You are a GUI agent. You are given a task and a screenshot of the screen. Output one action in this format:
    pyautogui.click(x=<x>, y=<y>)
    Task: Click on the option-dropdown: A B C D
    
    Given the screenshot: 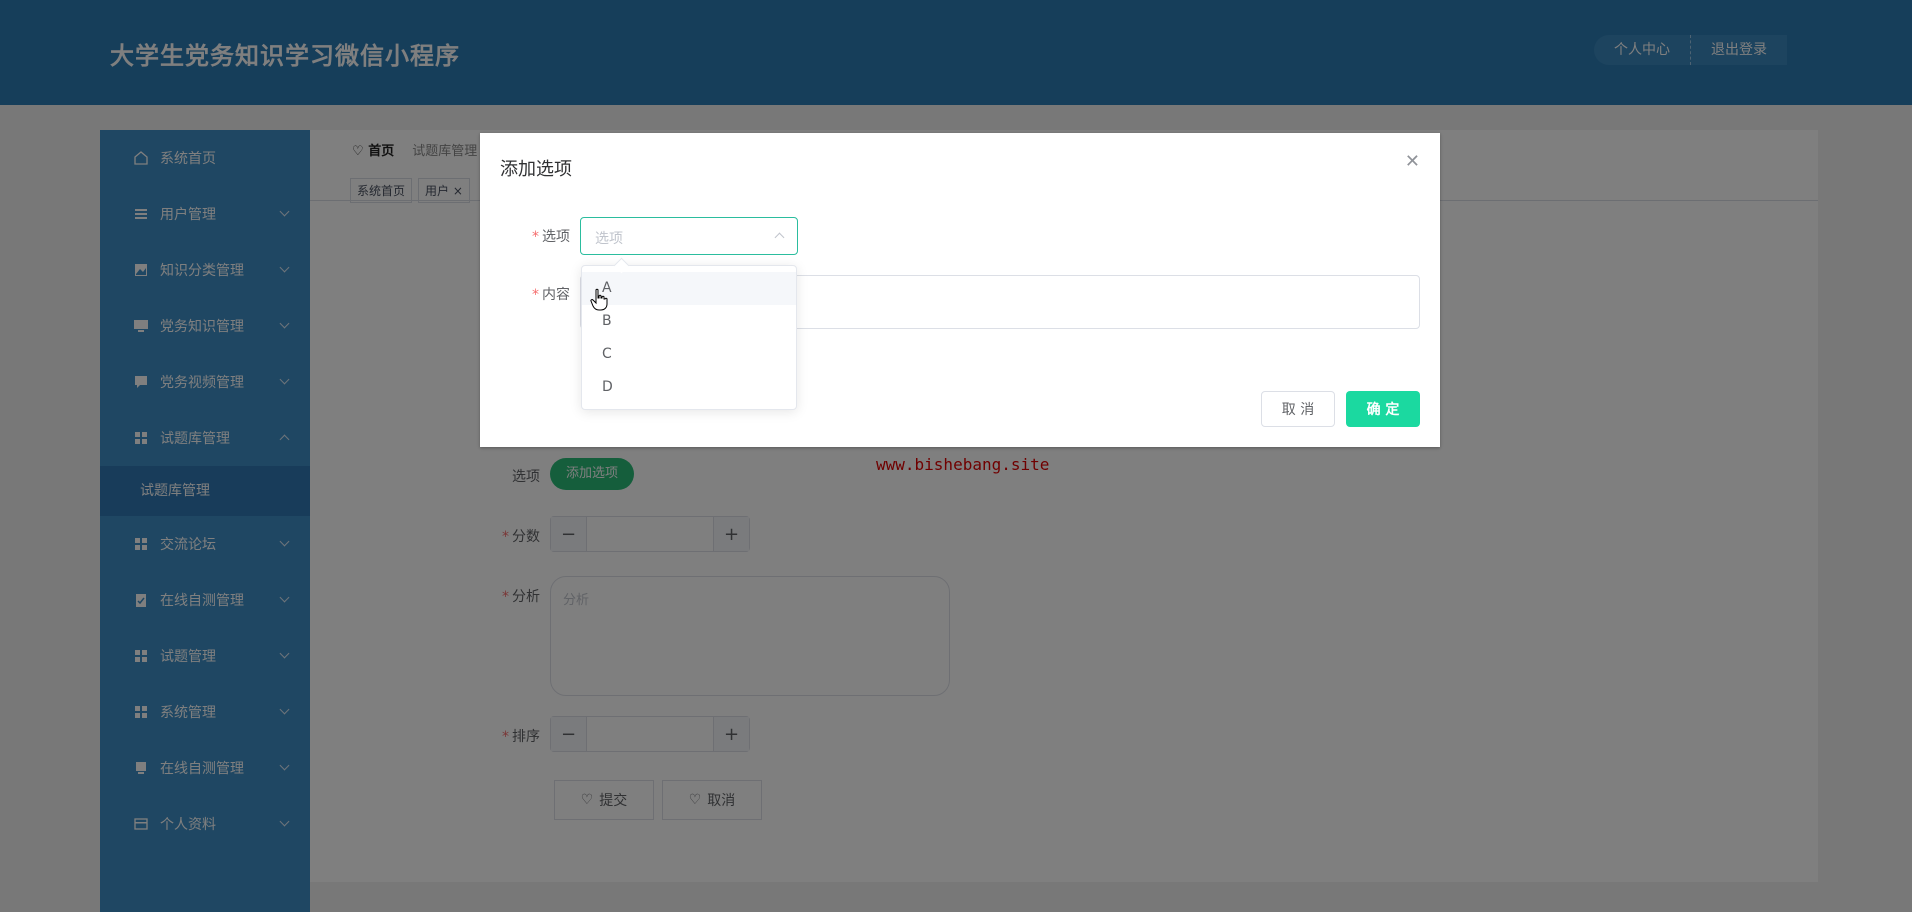 What is the action you would take?
    pyautogui.click(x=689, y=337)
    